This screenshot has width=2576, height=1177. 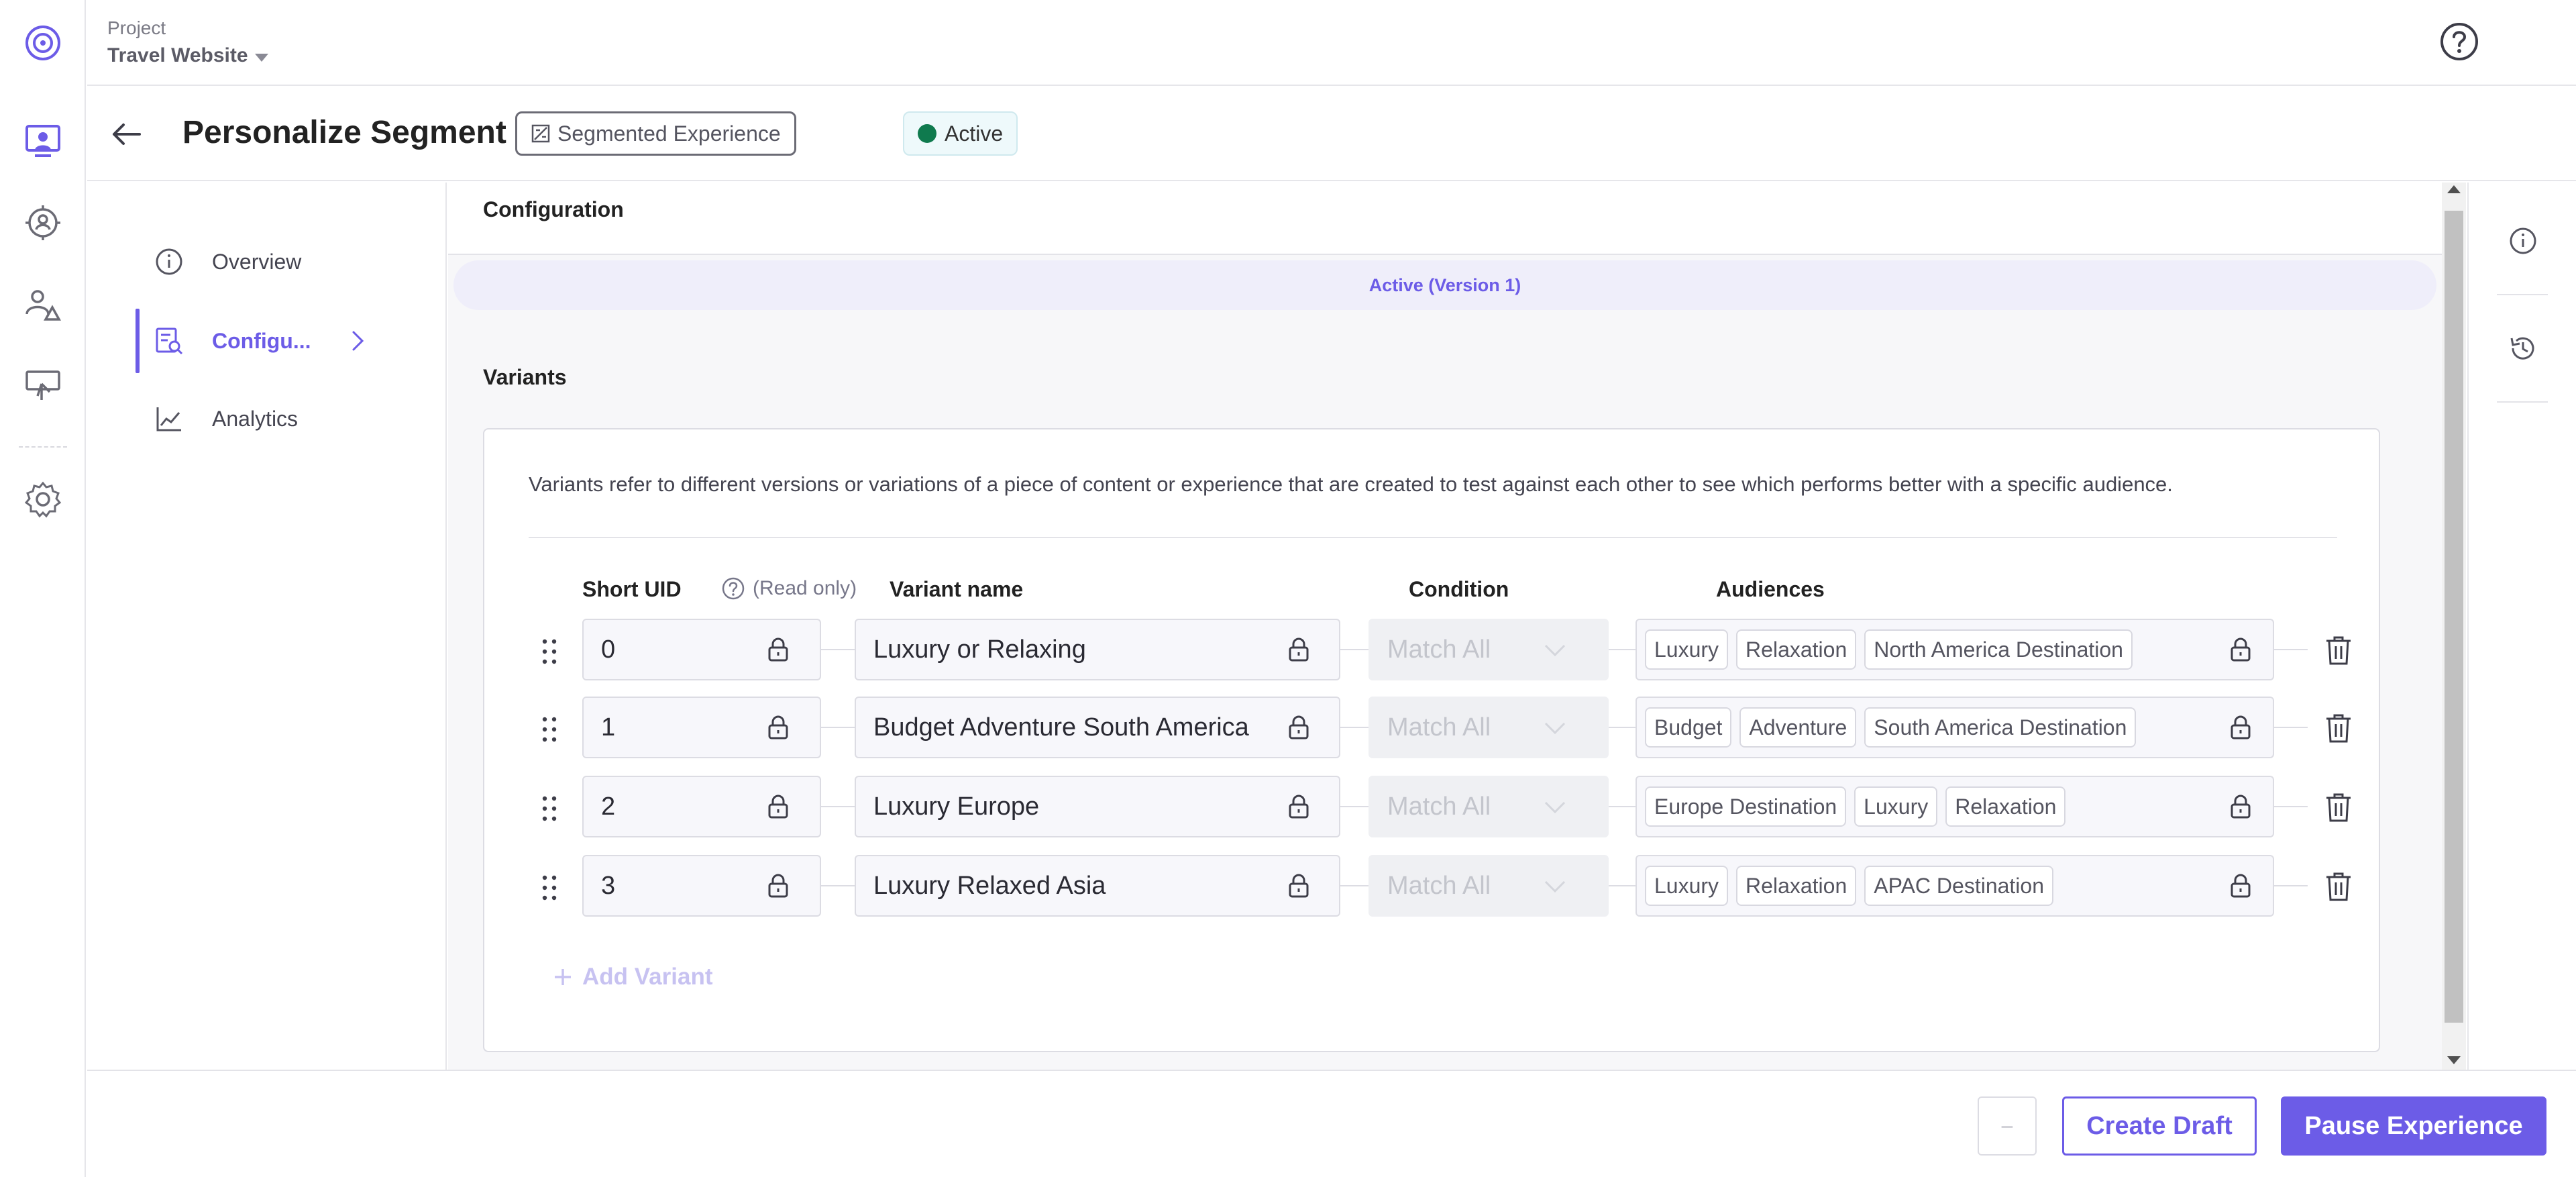 I want to click on audiences-field: Budget Adventure South America Destination, so click(x=1954, y=728).